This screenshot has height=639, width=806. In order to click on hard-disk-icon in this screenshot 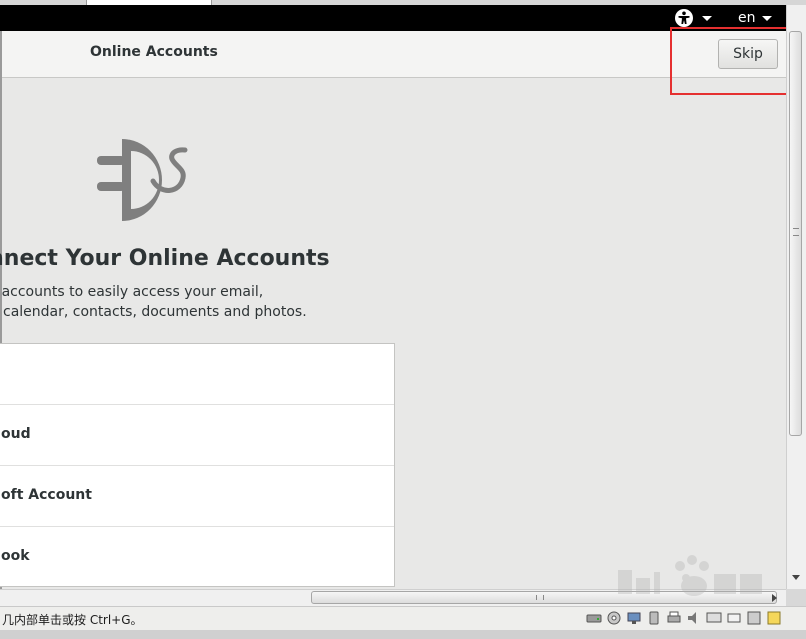, I will do `click(594, 618)`.